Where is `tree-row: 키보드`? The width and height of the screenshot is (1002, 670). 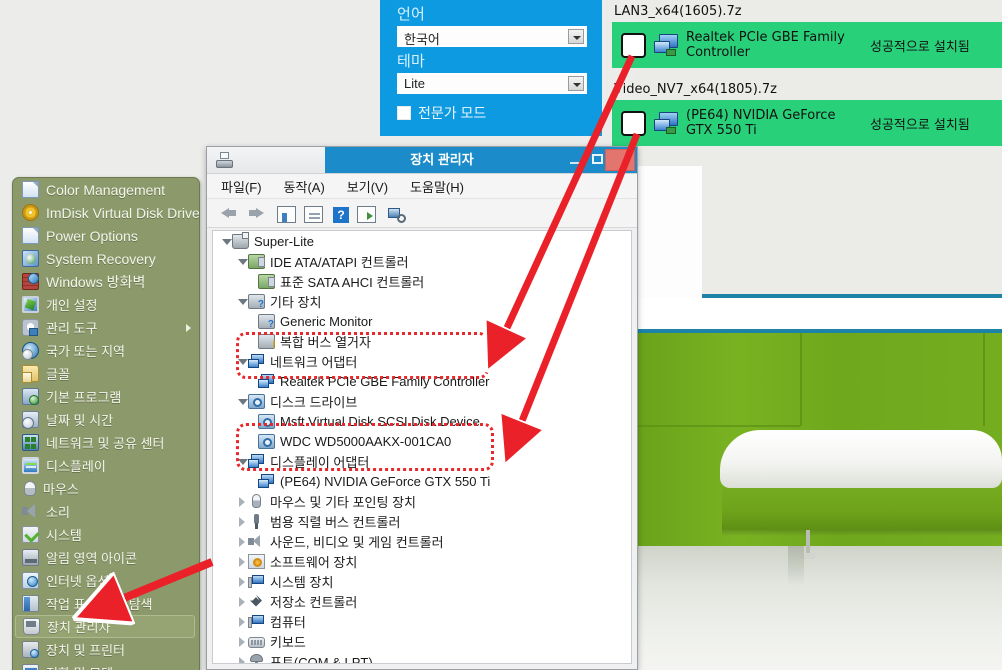
tree-row: 키보드 is located at coordinates (422, 641).